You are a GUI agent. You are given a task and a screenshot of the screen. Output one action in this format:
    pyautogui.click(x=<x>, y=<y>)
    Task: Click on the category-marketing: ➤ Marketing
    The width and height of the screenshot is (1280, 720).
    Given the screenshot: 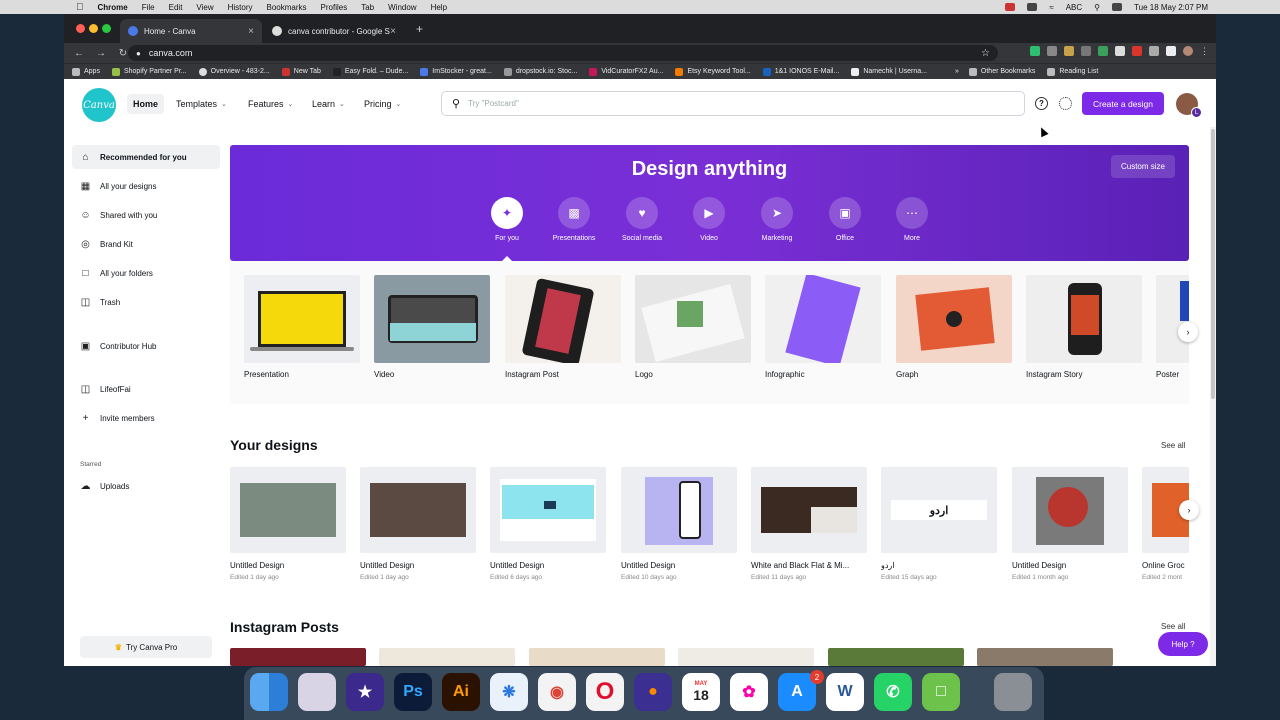 What is the action you would take?
    pyautogui.click(x=777, y=219)
    